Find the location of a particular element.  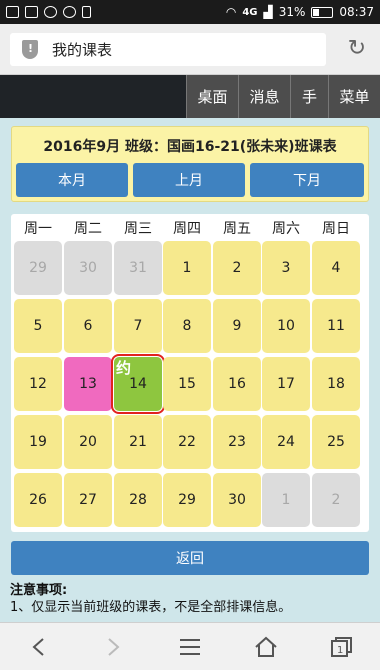

weekday-label: 周一 is located at coordinates (38, 229).